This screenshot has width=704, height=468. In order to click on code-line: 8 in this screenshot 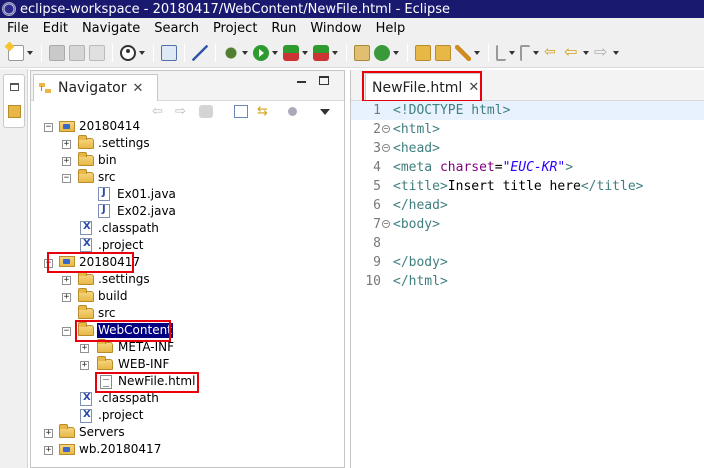, I will do `click(527, 243)`.